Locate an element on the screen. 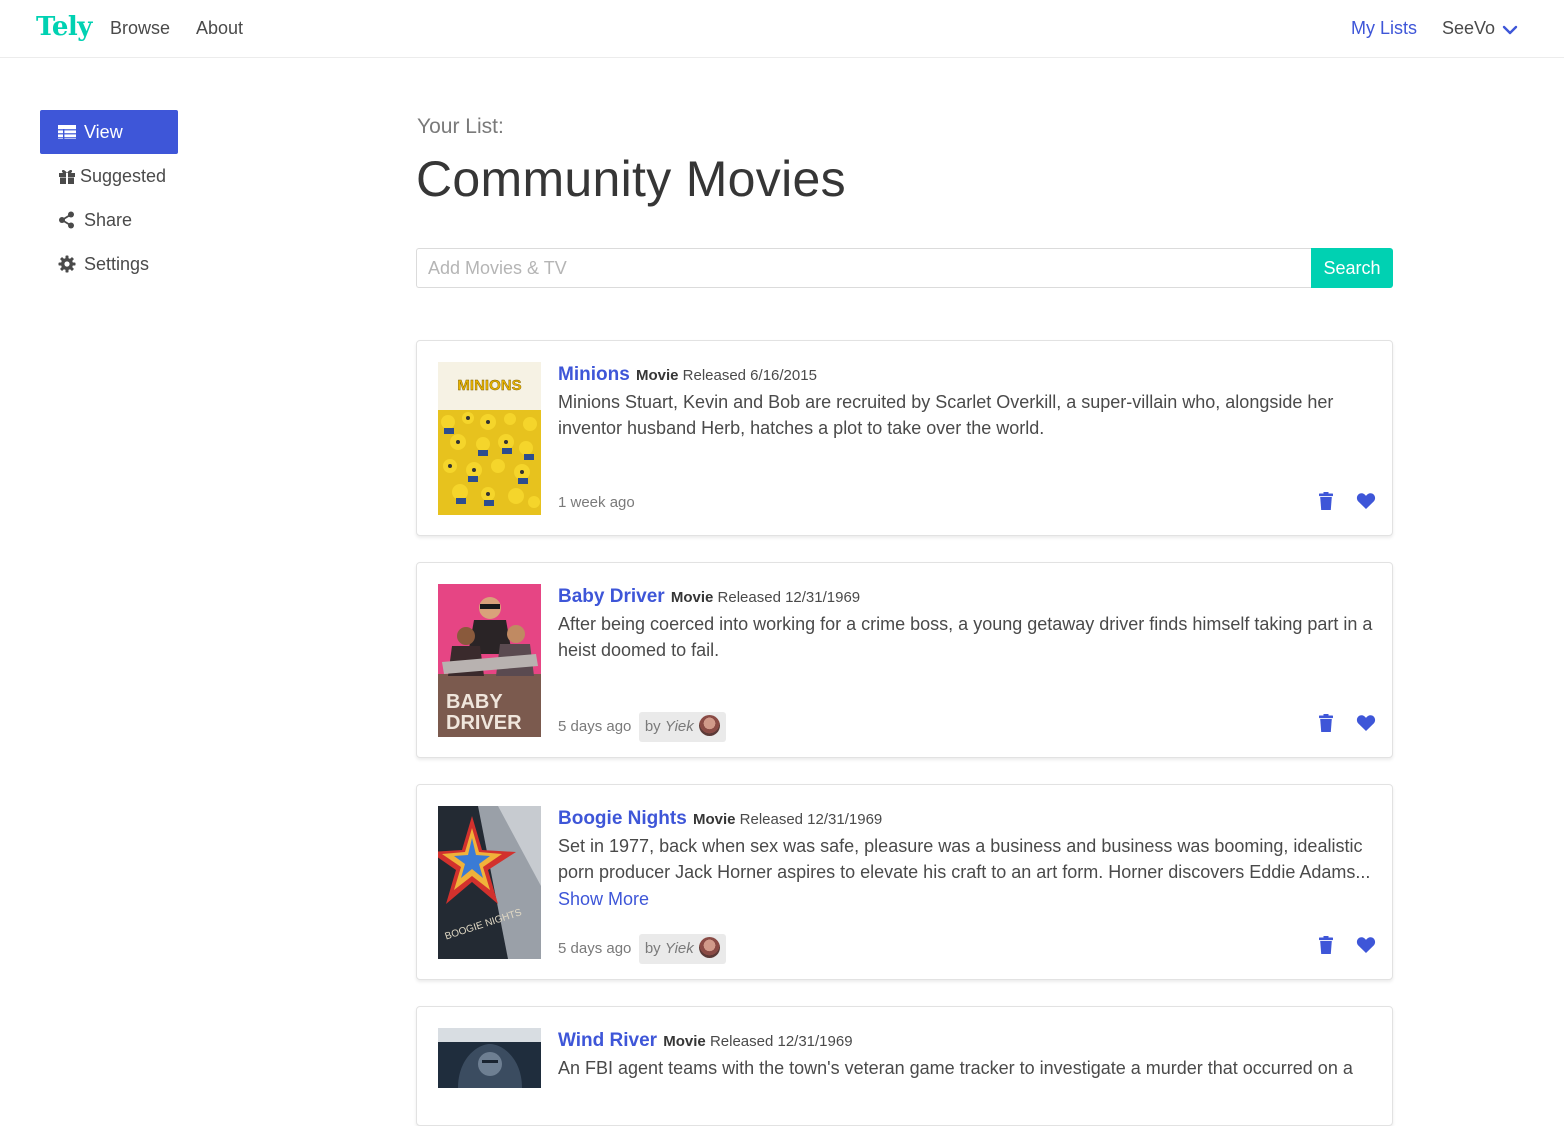 This screenshot has width=1564, height=1126. movie-title-link: Baby Driver is located at coordinates (611, 596).